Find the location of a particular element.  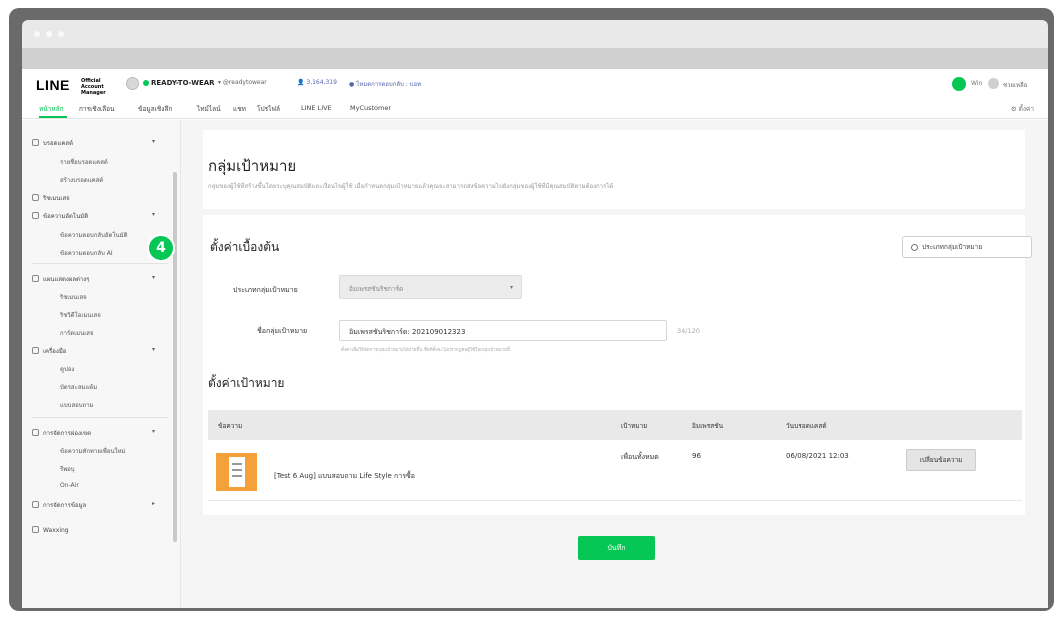

column-broadcast-date: วันบรอดแคสต์ is located at coordinates (806, 426).